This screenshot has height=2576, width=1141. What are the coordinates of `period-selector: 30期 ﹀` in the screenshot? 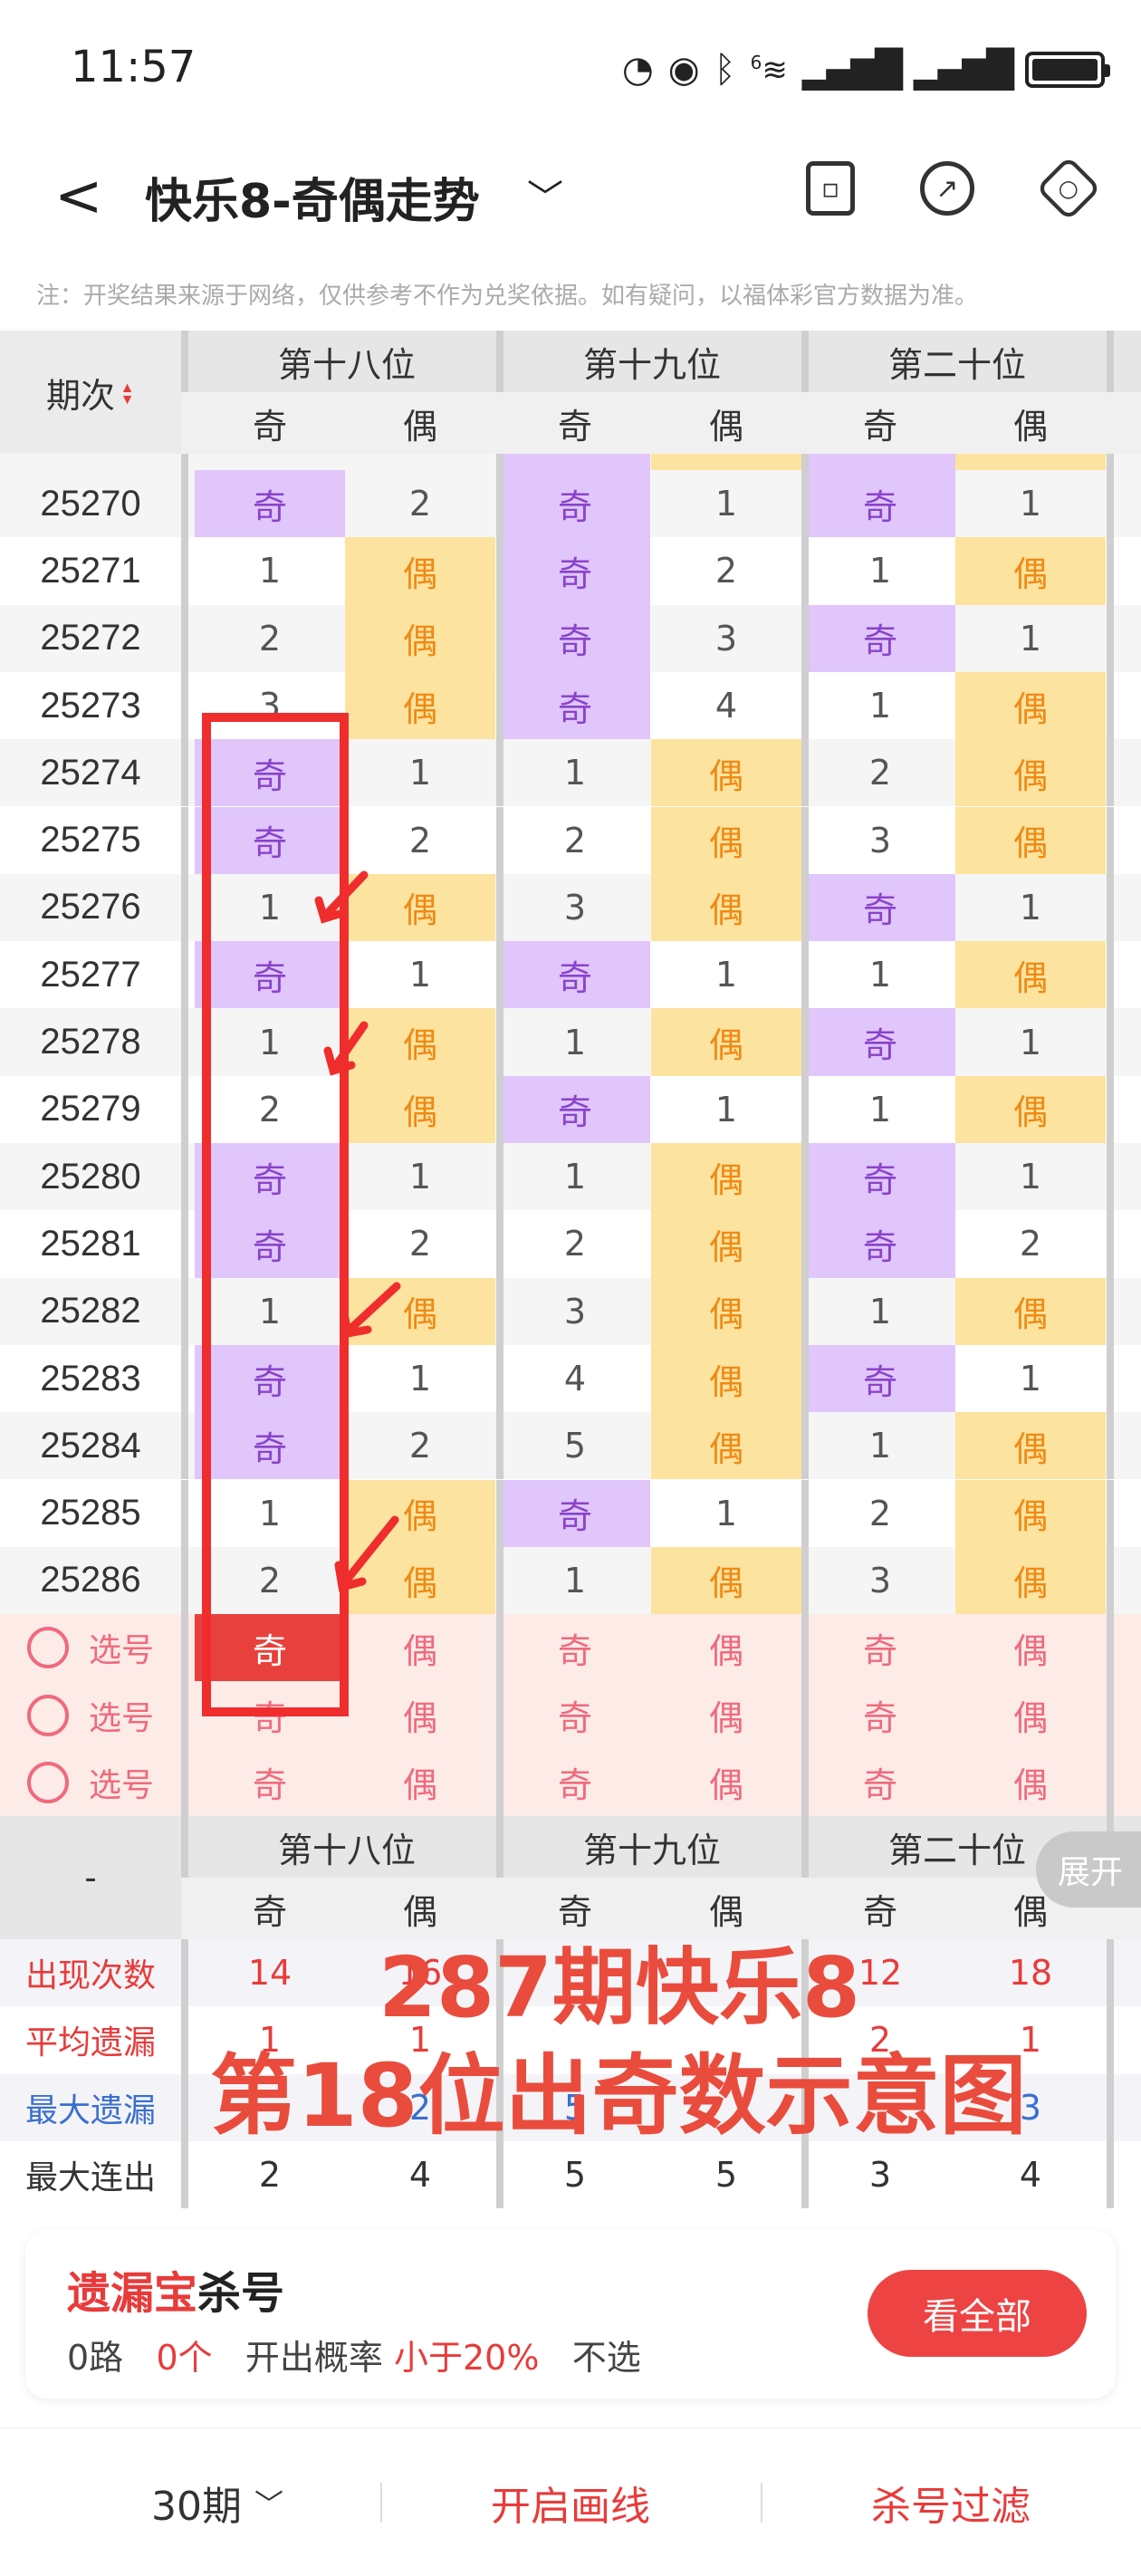 It's located at (217, 2502).